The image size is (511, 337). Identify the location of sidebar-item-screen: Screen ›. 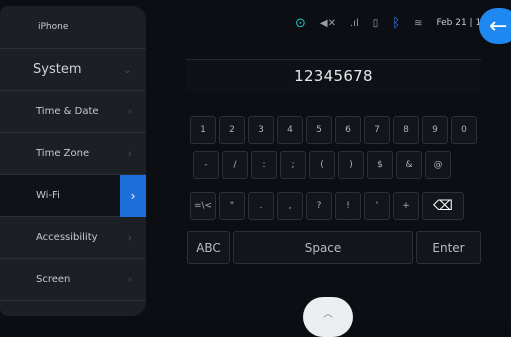
(73, 280).